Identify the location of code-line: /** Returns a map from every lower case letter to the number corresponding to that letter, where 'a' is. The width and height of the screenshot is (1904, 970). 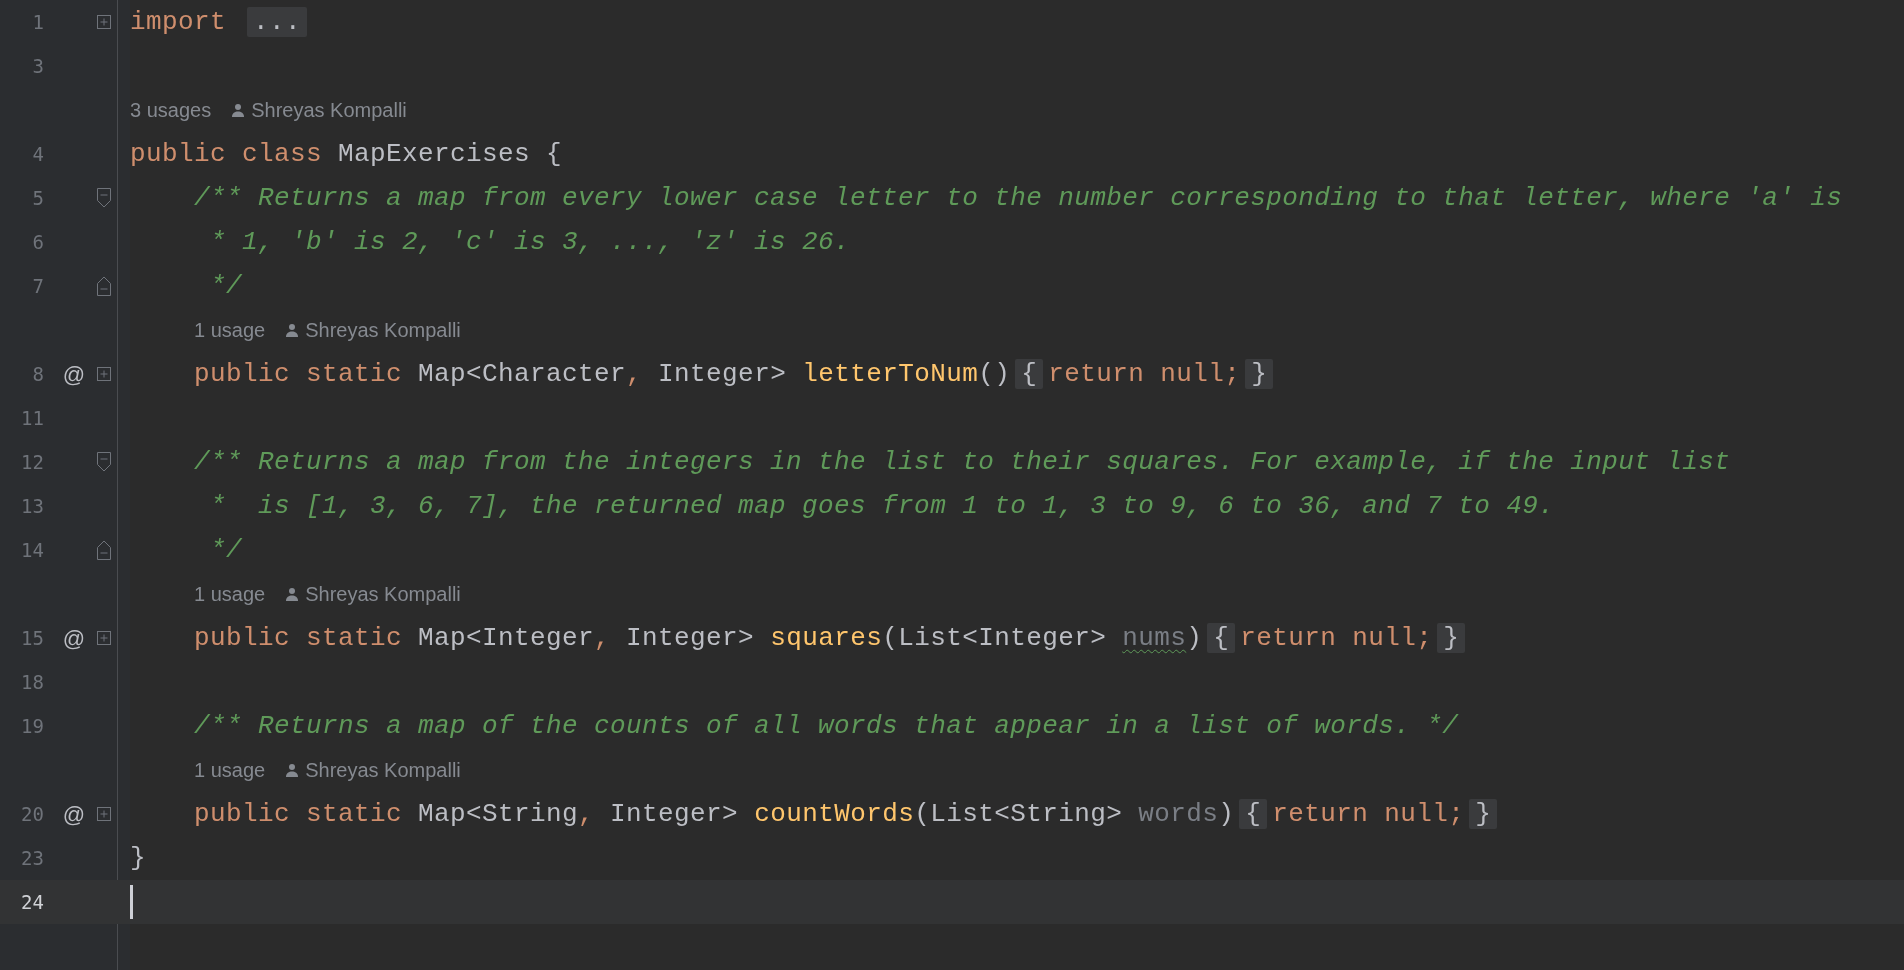
(1018, 198).